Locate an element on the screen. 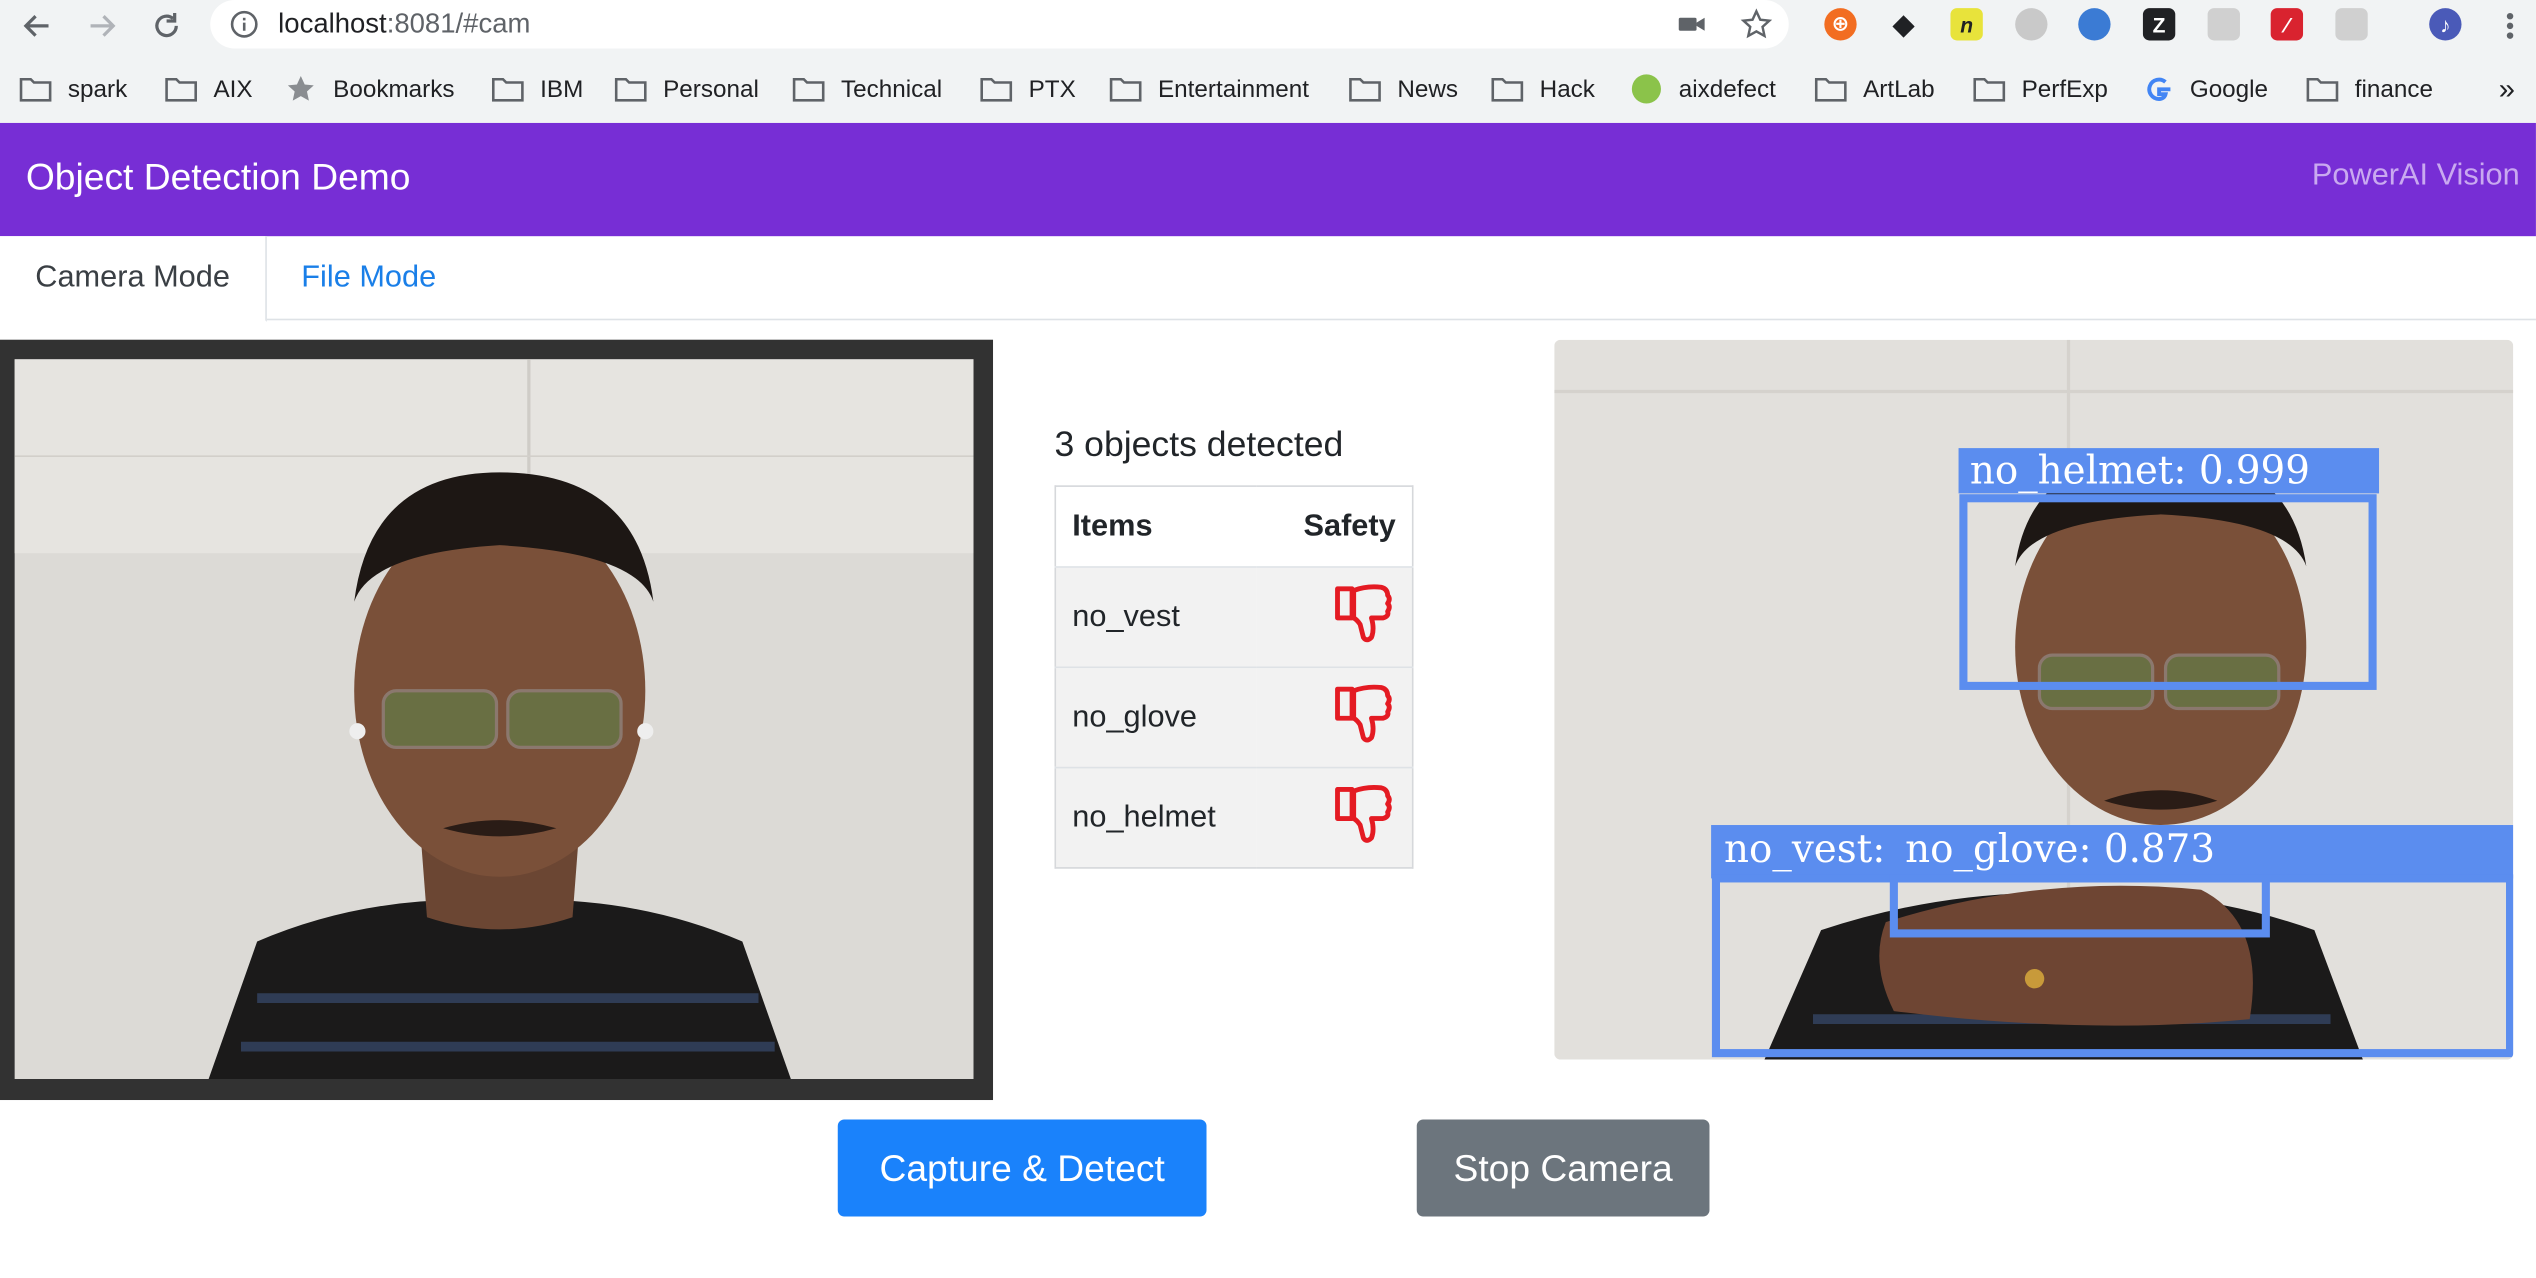 The height and width of the screenshot is (1278, 2536). bookmark-folder: IBM is located at coordinates (537, 88).